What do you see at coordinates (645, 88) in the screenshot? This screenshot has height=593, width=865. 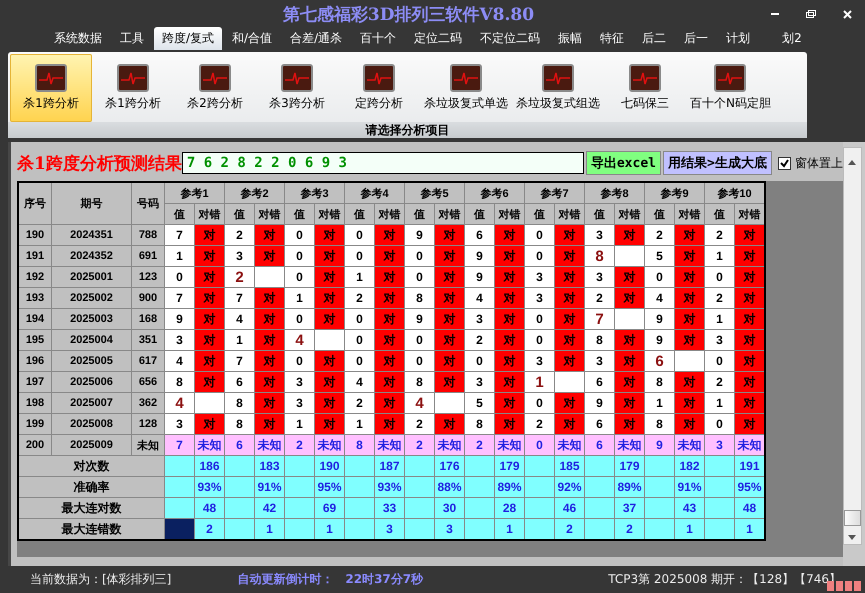 I see `ribbon-button: 七码保三` at bounding box center [645, 88].